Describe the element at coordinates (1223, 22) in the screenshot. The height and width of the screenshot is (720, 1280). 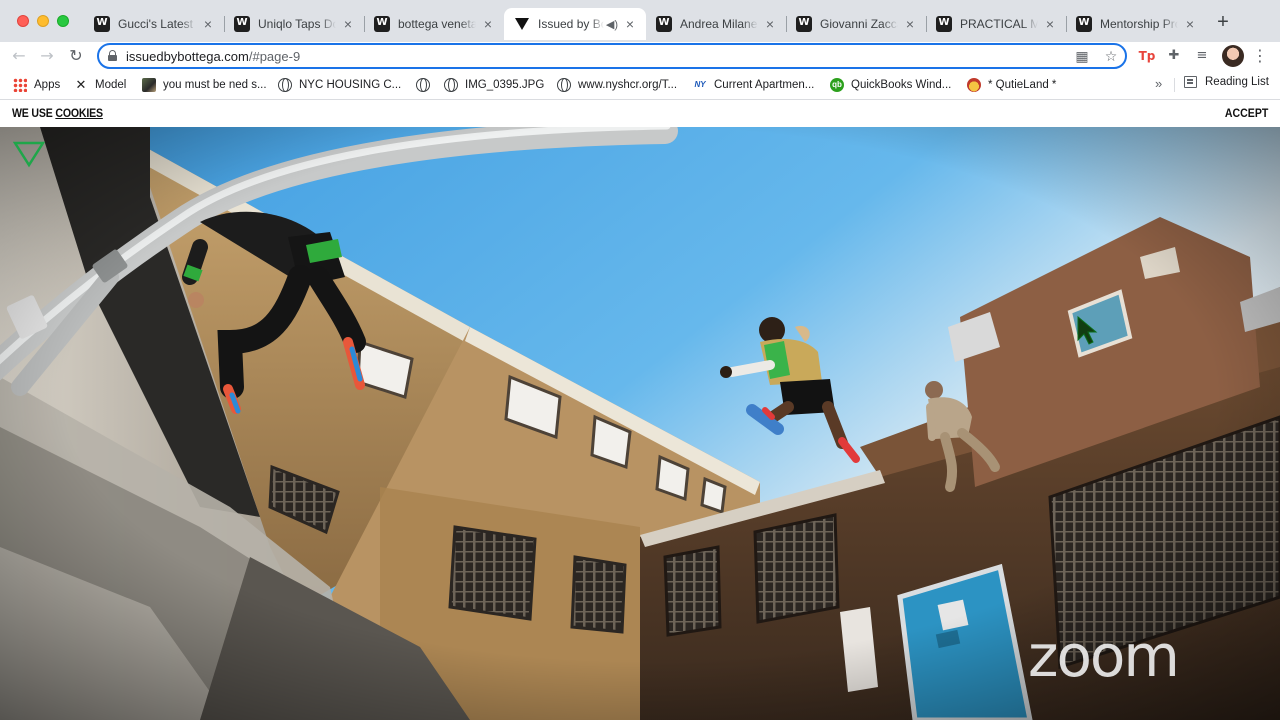
I see `new-tab-button: +` at that location.